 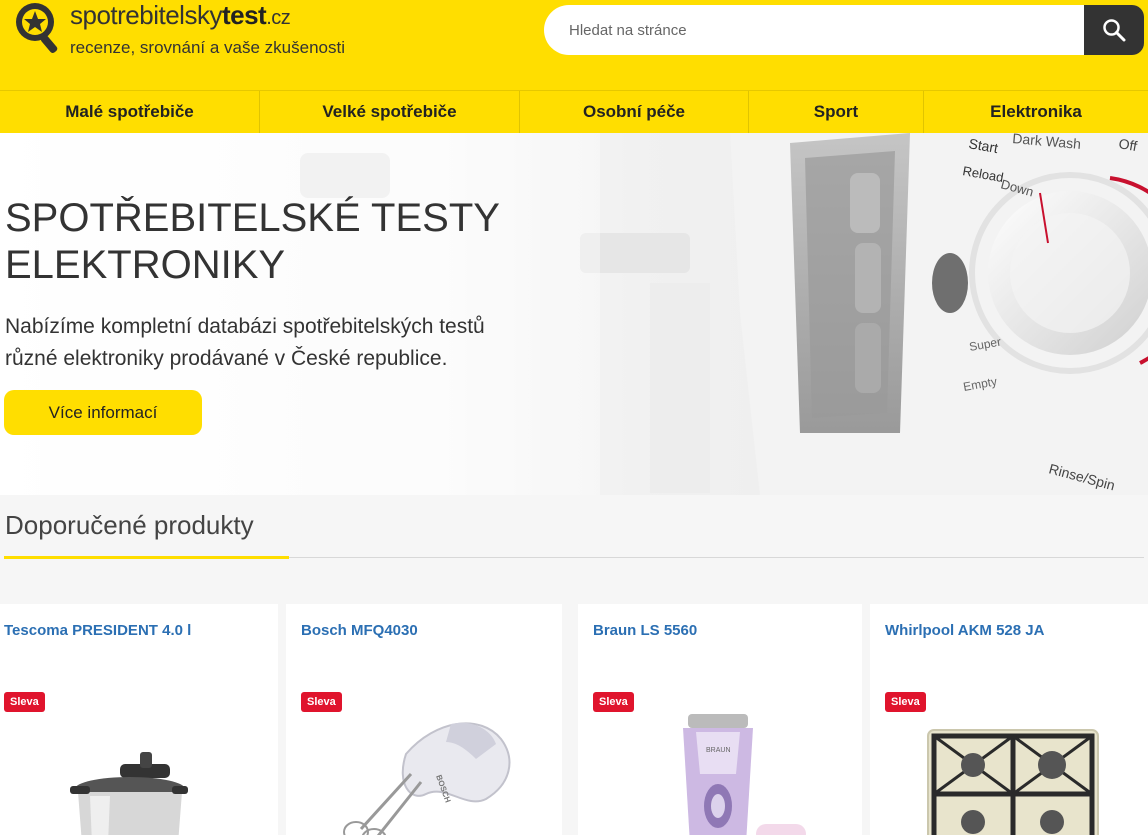 I want to click on product-title: Braun LS 5560, so click(x=645, y=630).